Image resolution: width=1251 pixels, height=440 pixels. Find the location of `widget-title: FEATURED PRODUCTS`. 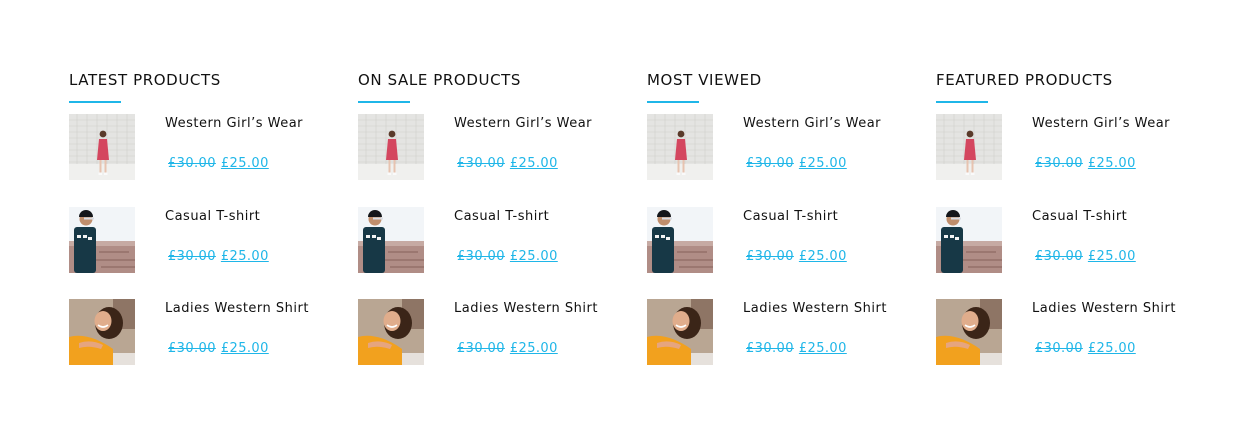

widget-title: FEATURED PRODUCTS is located at coordinates (1024, 80).